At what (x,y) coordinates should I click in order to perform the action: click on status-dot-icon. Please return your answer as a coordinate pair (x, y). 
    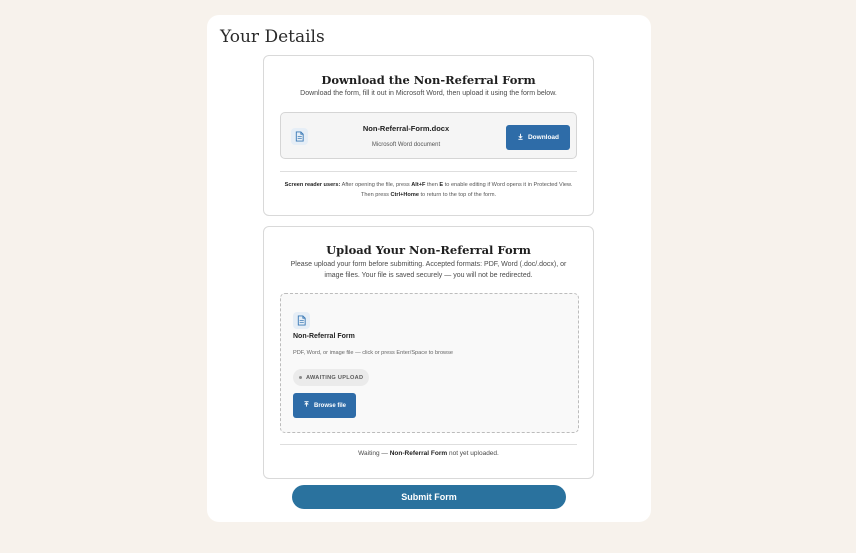
    Looking at the image, I should click on (300, 377).